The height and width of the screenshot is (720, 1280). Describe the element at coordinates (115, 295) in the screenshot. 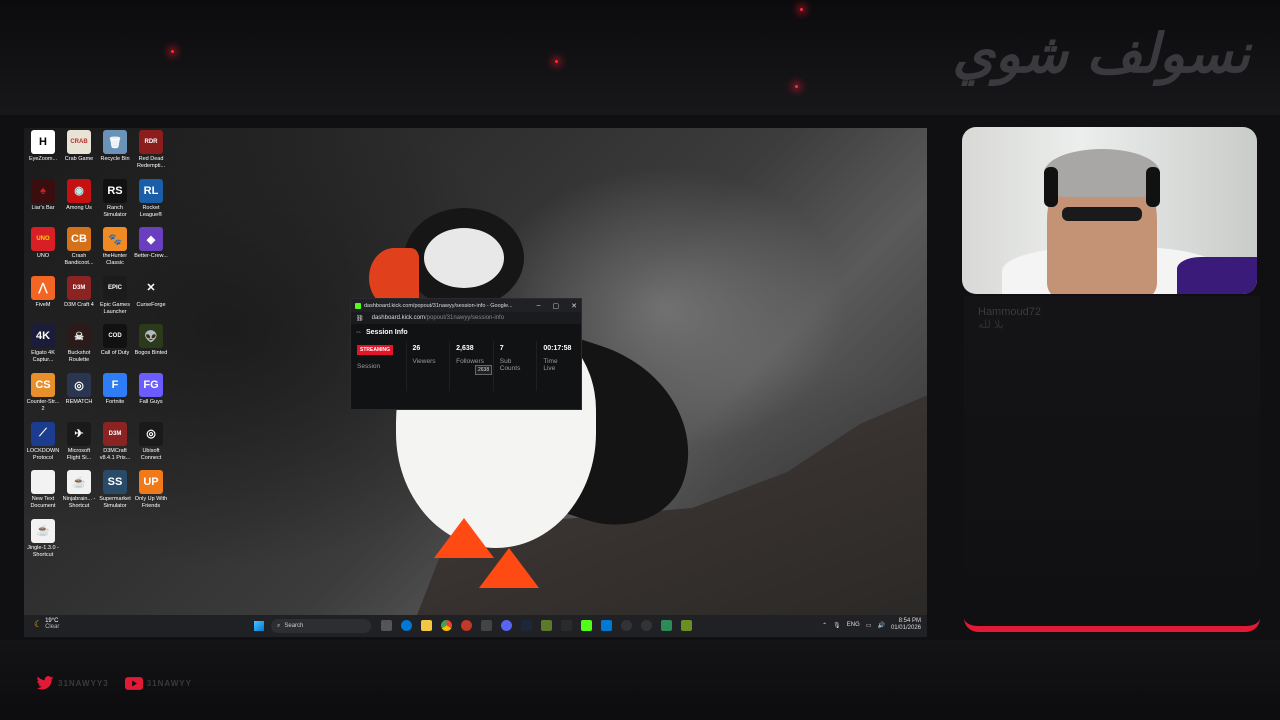

I see `desktop-icon: EPIC Epic Games Launcher` at that location.